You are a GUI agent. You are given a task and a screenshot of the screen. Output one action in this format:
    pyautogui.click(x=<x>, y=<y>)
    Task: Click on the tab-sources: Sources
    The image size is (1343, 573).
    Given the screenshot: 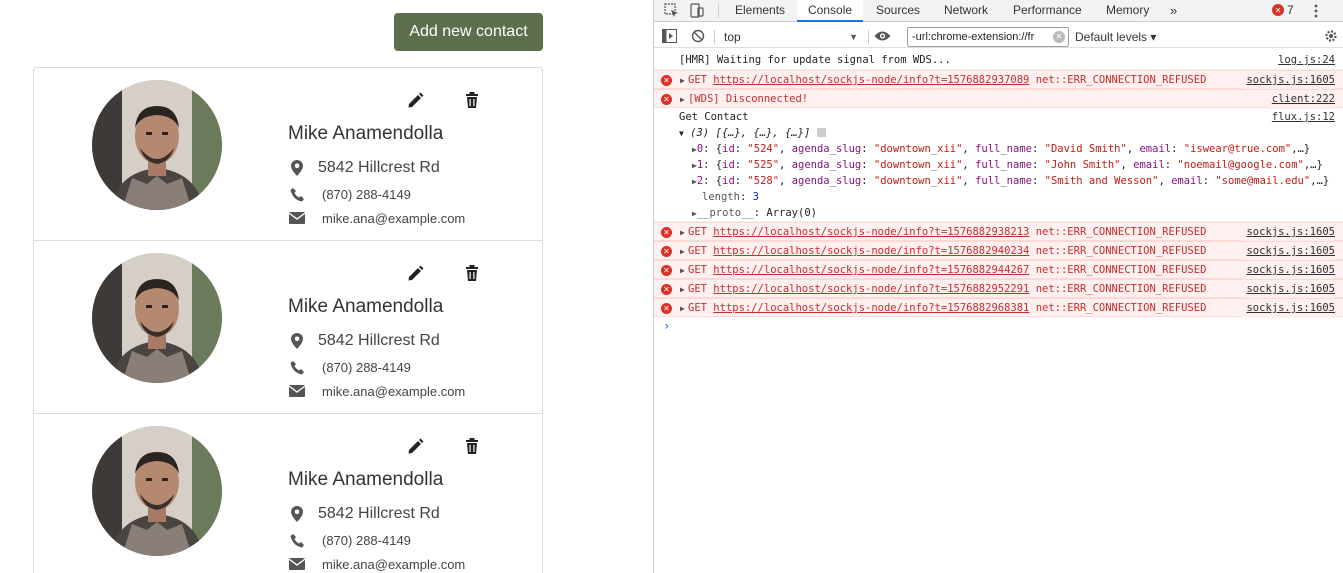 What is the action you would take?
    pyautogui.click(x=898, y=11)
    